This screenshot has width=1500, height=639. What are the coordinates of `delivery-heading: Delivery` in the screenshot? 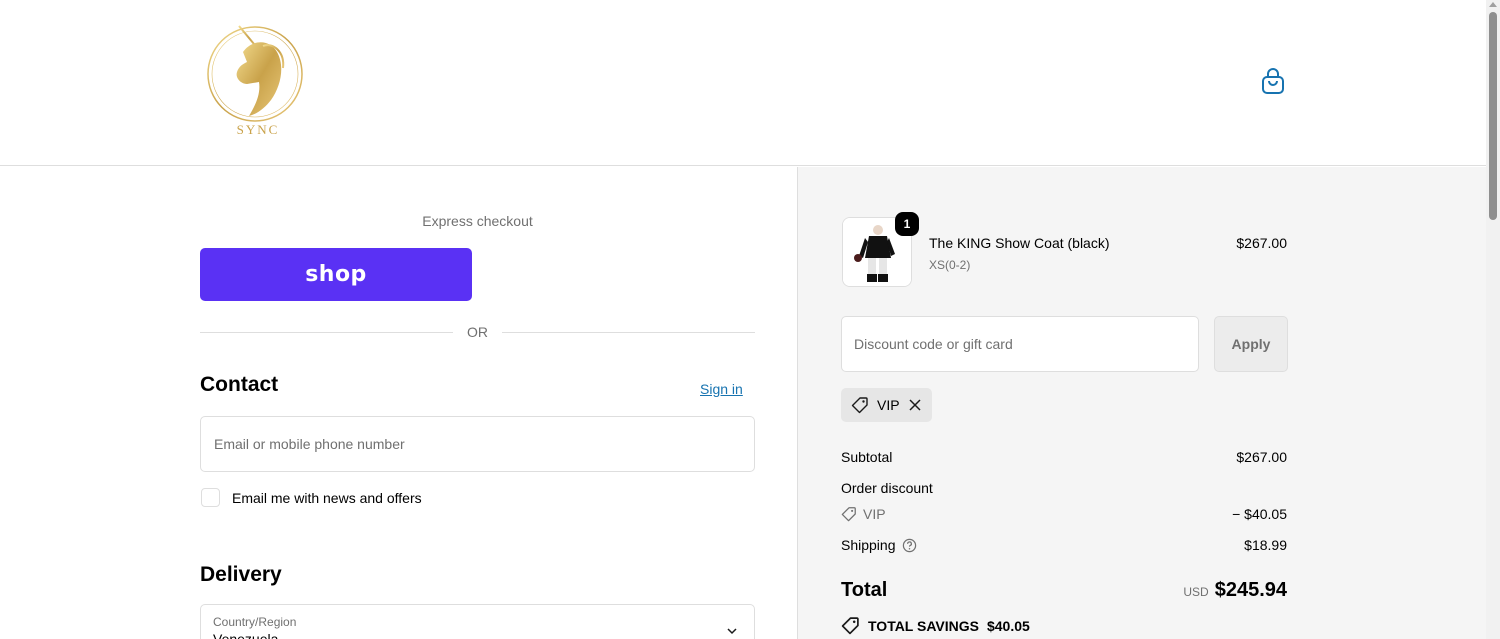 It's located at (241, 574).